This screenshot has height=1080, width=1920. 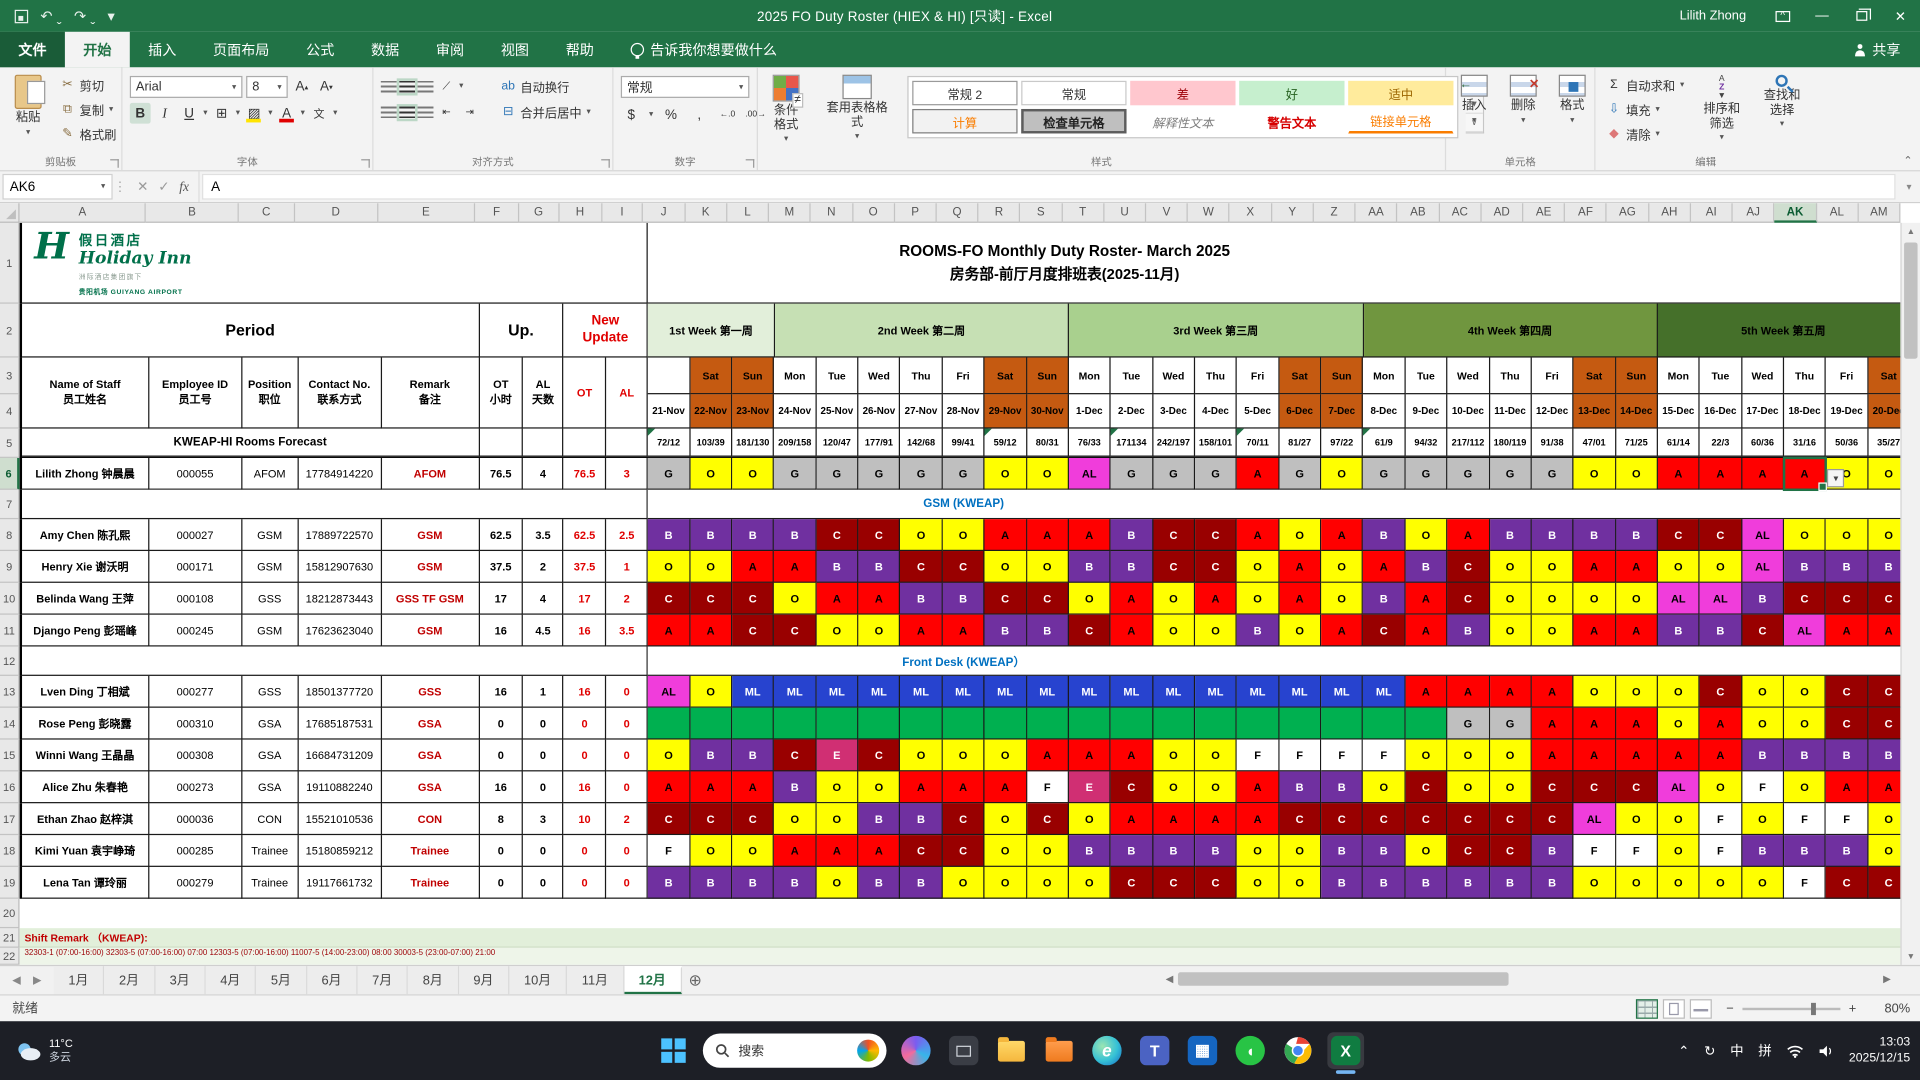 What do you see at coordinates (501, 598) in the screenshot?
I see `ot-hours: 17` at bounding box center [501, 598].